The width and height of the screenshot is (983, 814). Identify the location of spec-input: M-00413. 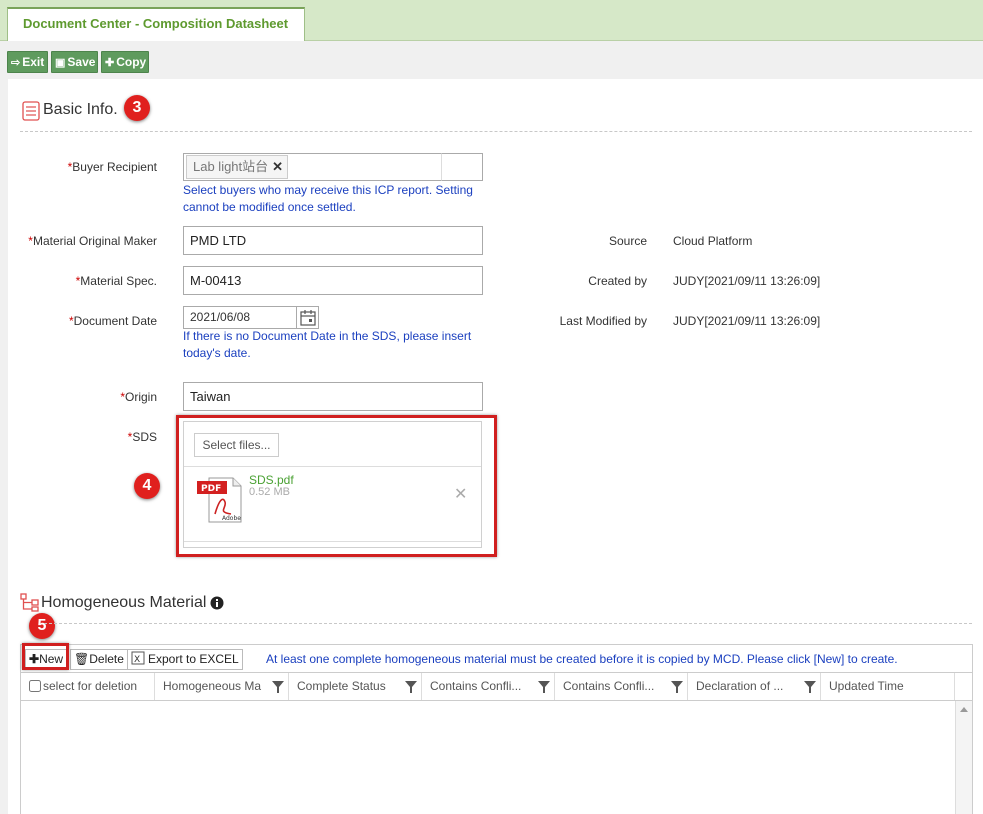
(333, 280).